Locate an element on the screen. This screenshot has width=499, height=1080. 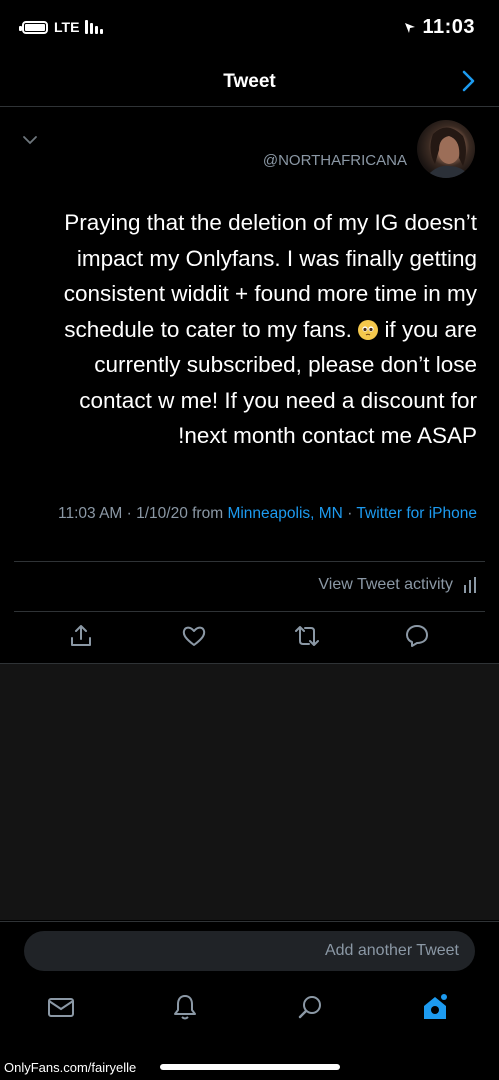
tweet-line: if you are is located at coordinates (430, 329).